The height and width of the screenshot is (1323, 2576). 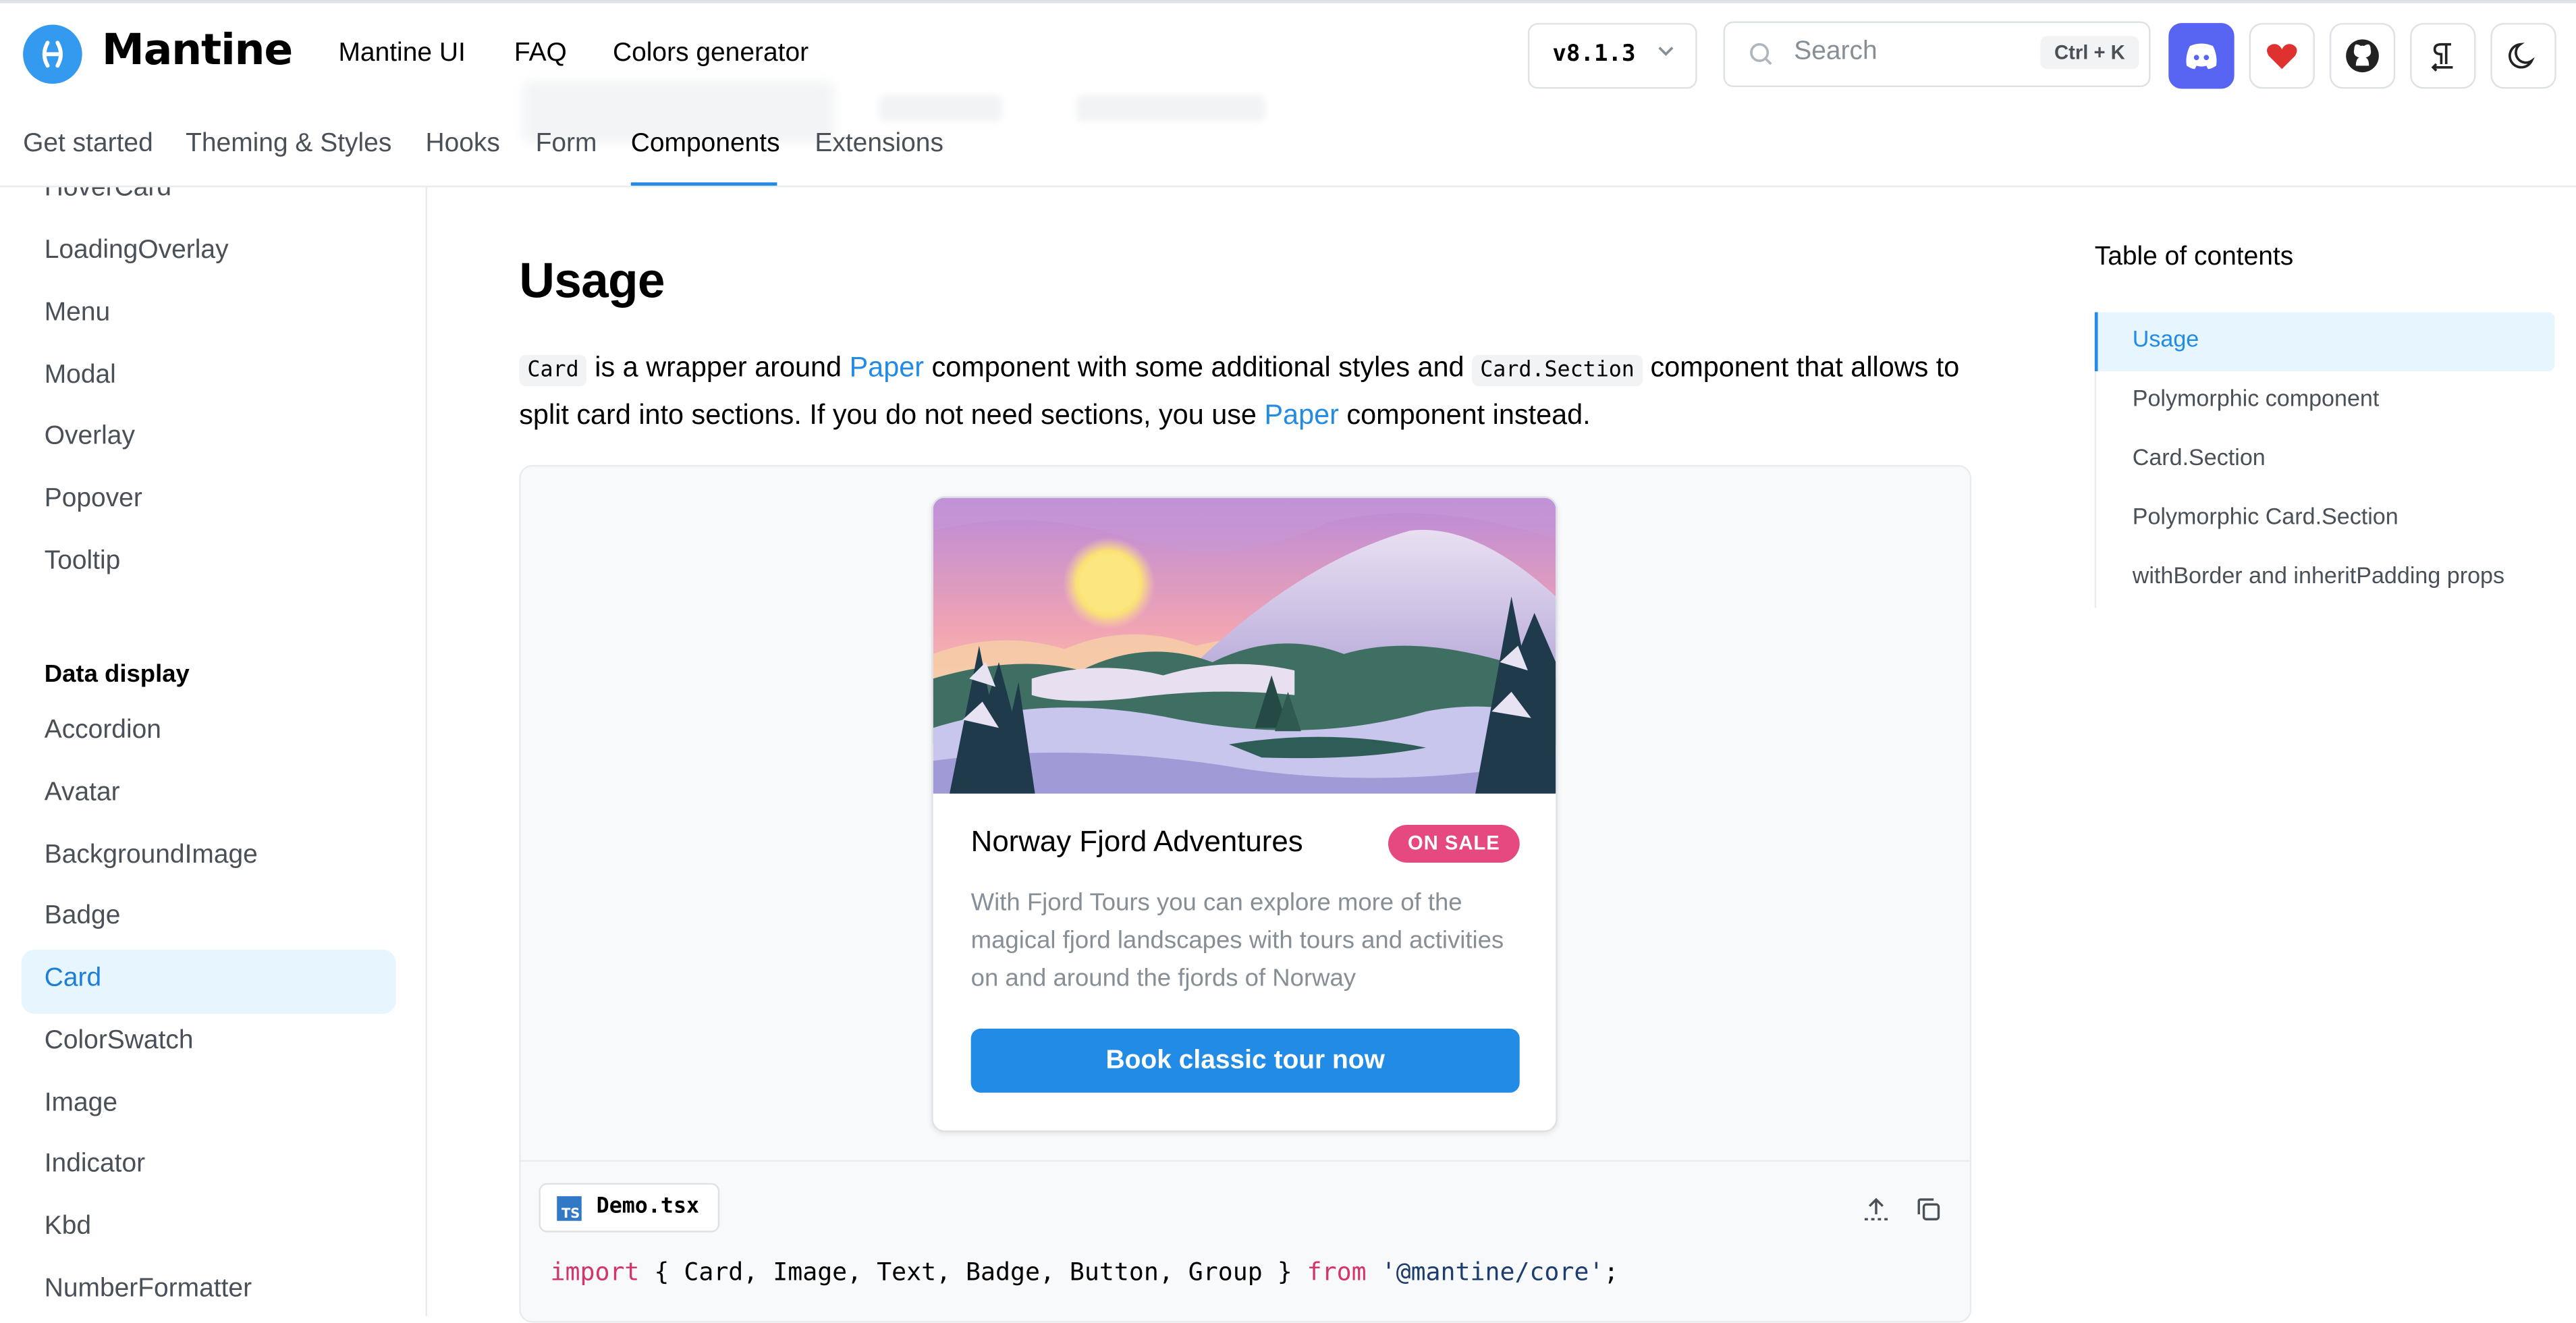 I want to click on typescript-icon: TS, so click(x=569, y=1208).